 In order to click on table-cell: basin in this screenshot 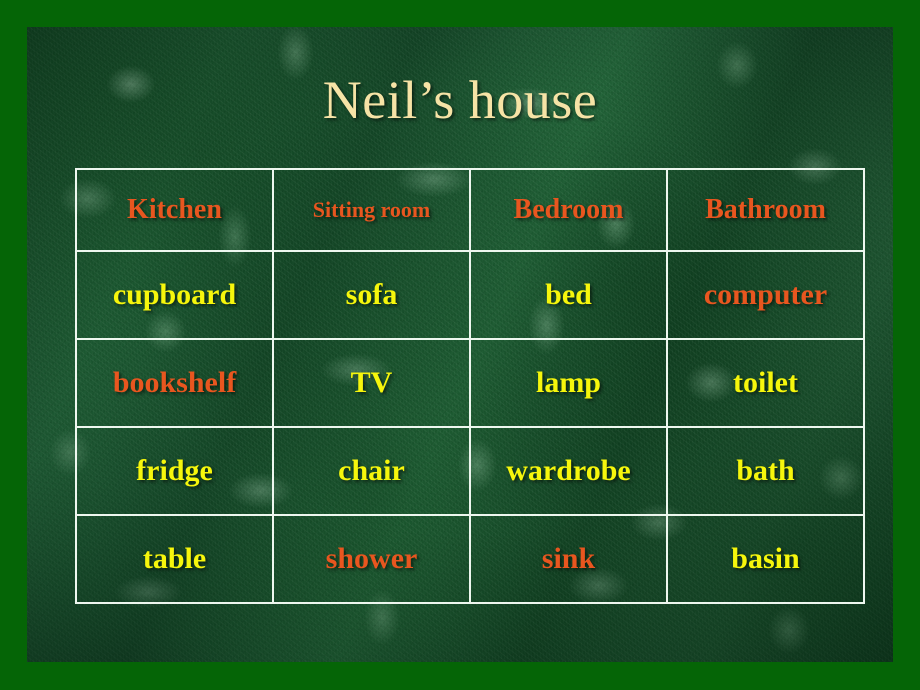, I will do `click(765, 559)`.